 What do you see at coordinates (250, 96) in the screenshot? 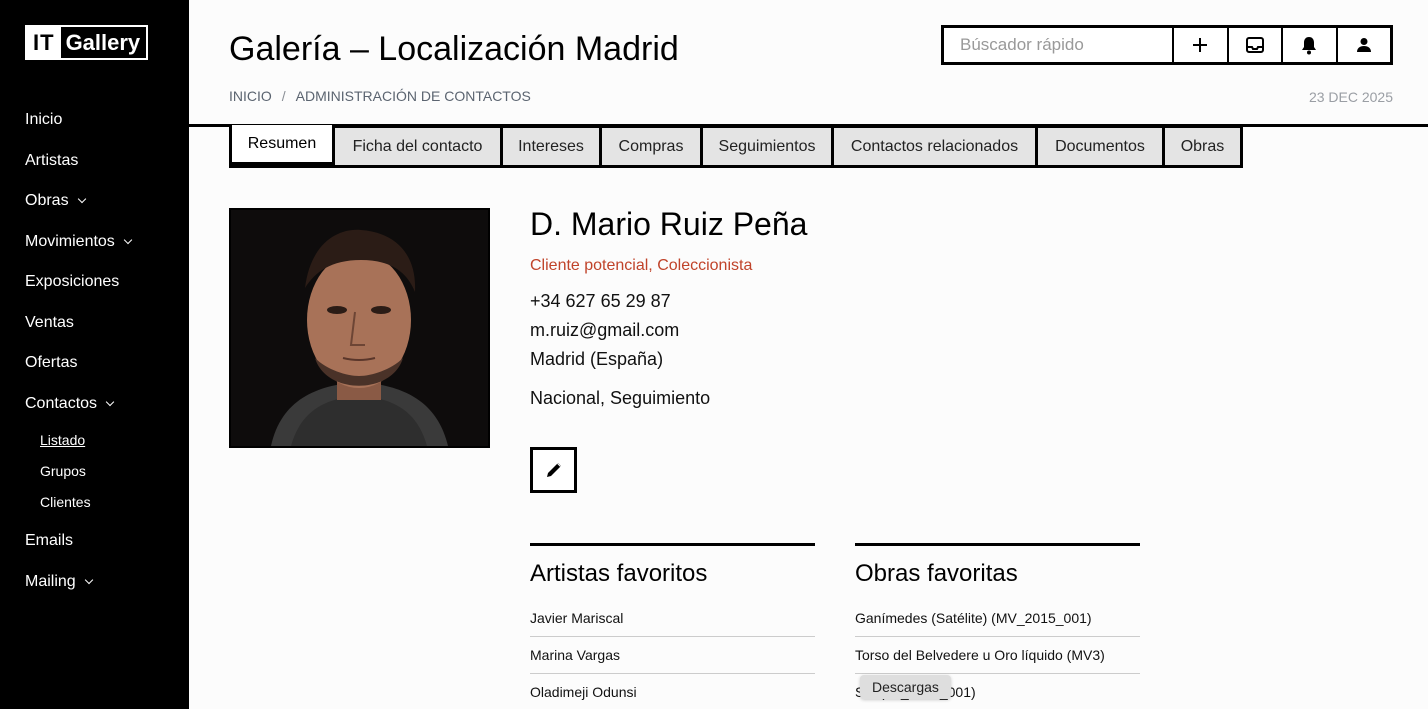
I see `breadcrumb-inicio: INICIO` at bounding box center [250, 96].